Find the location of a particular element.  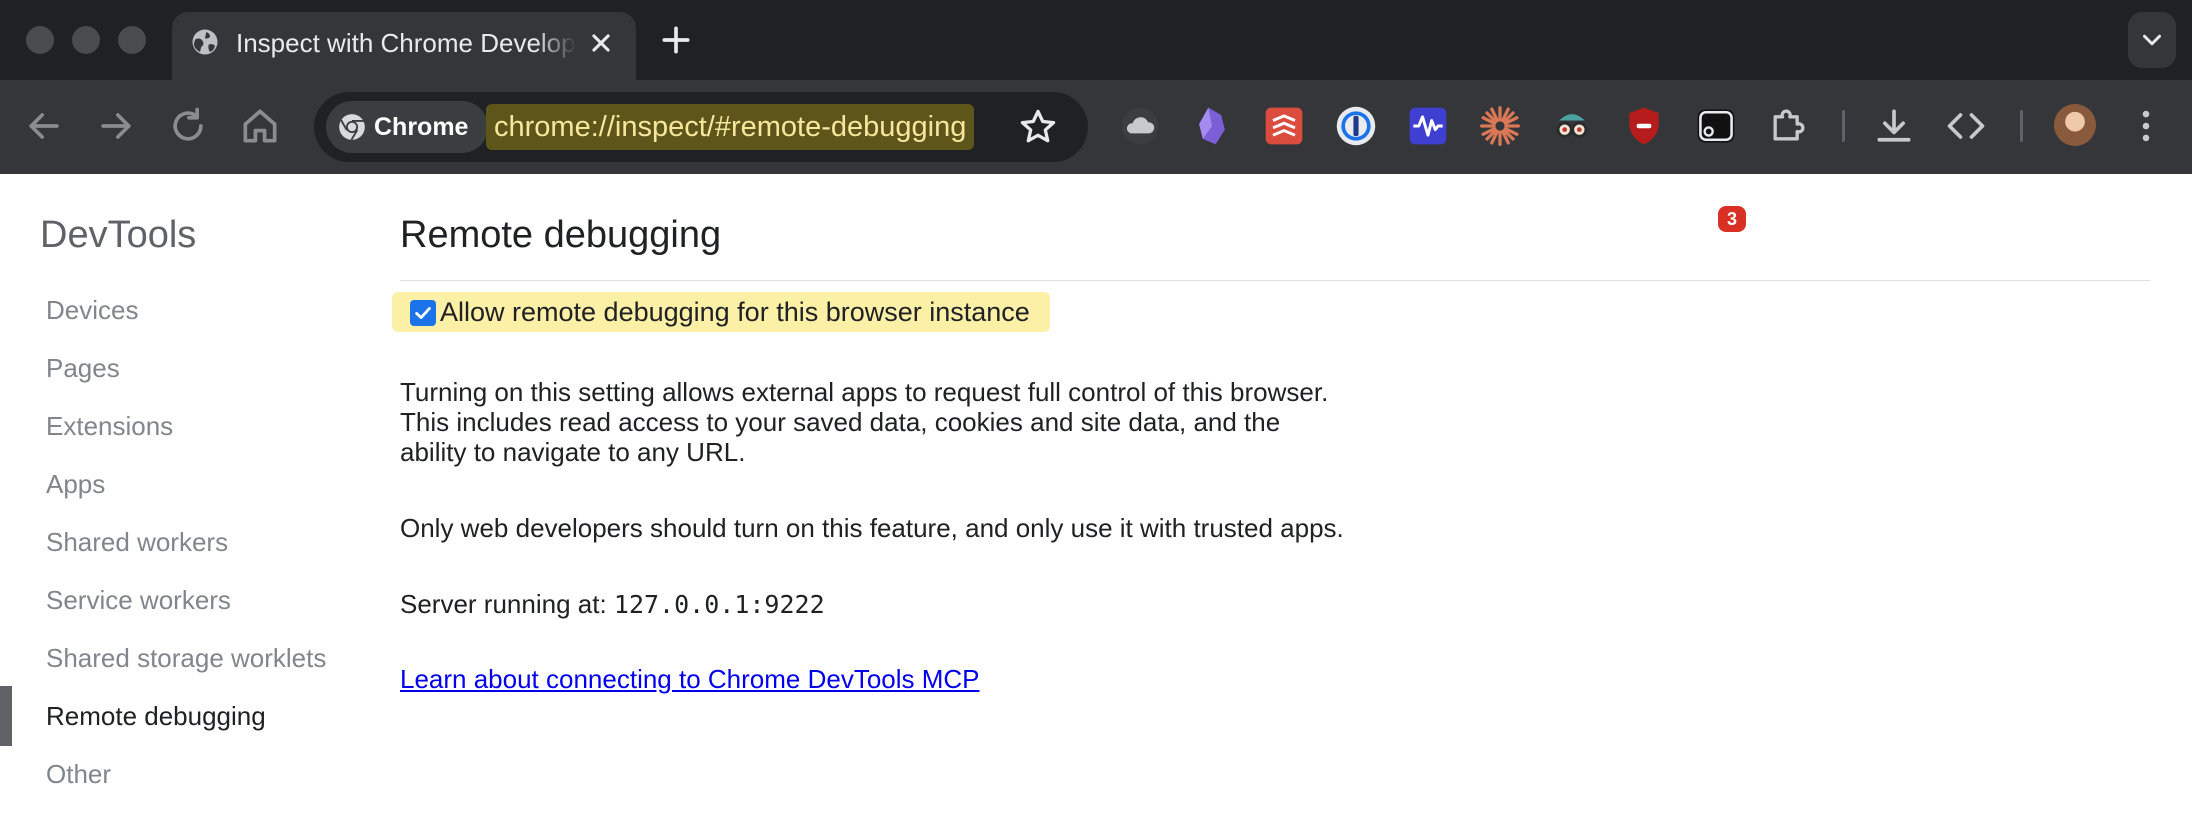

onepassword-extension-icon is located at coordinates (1356, 126).